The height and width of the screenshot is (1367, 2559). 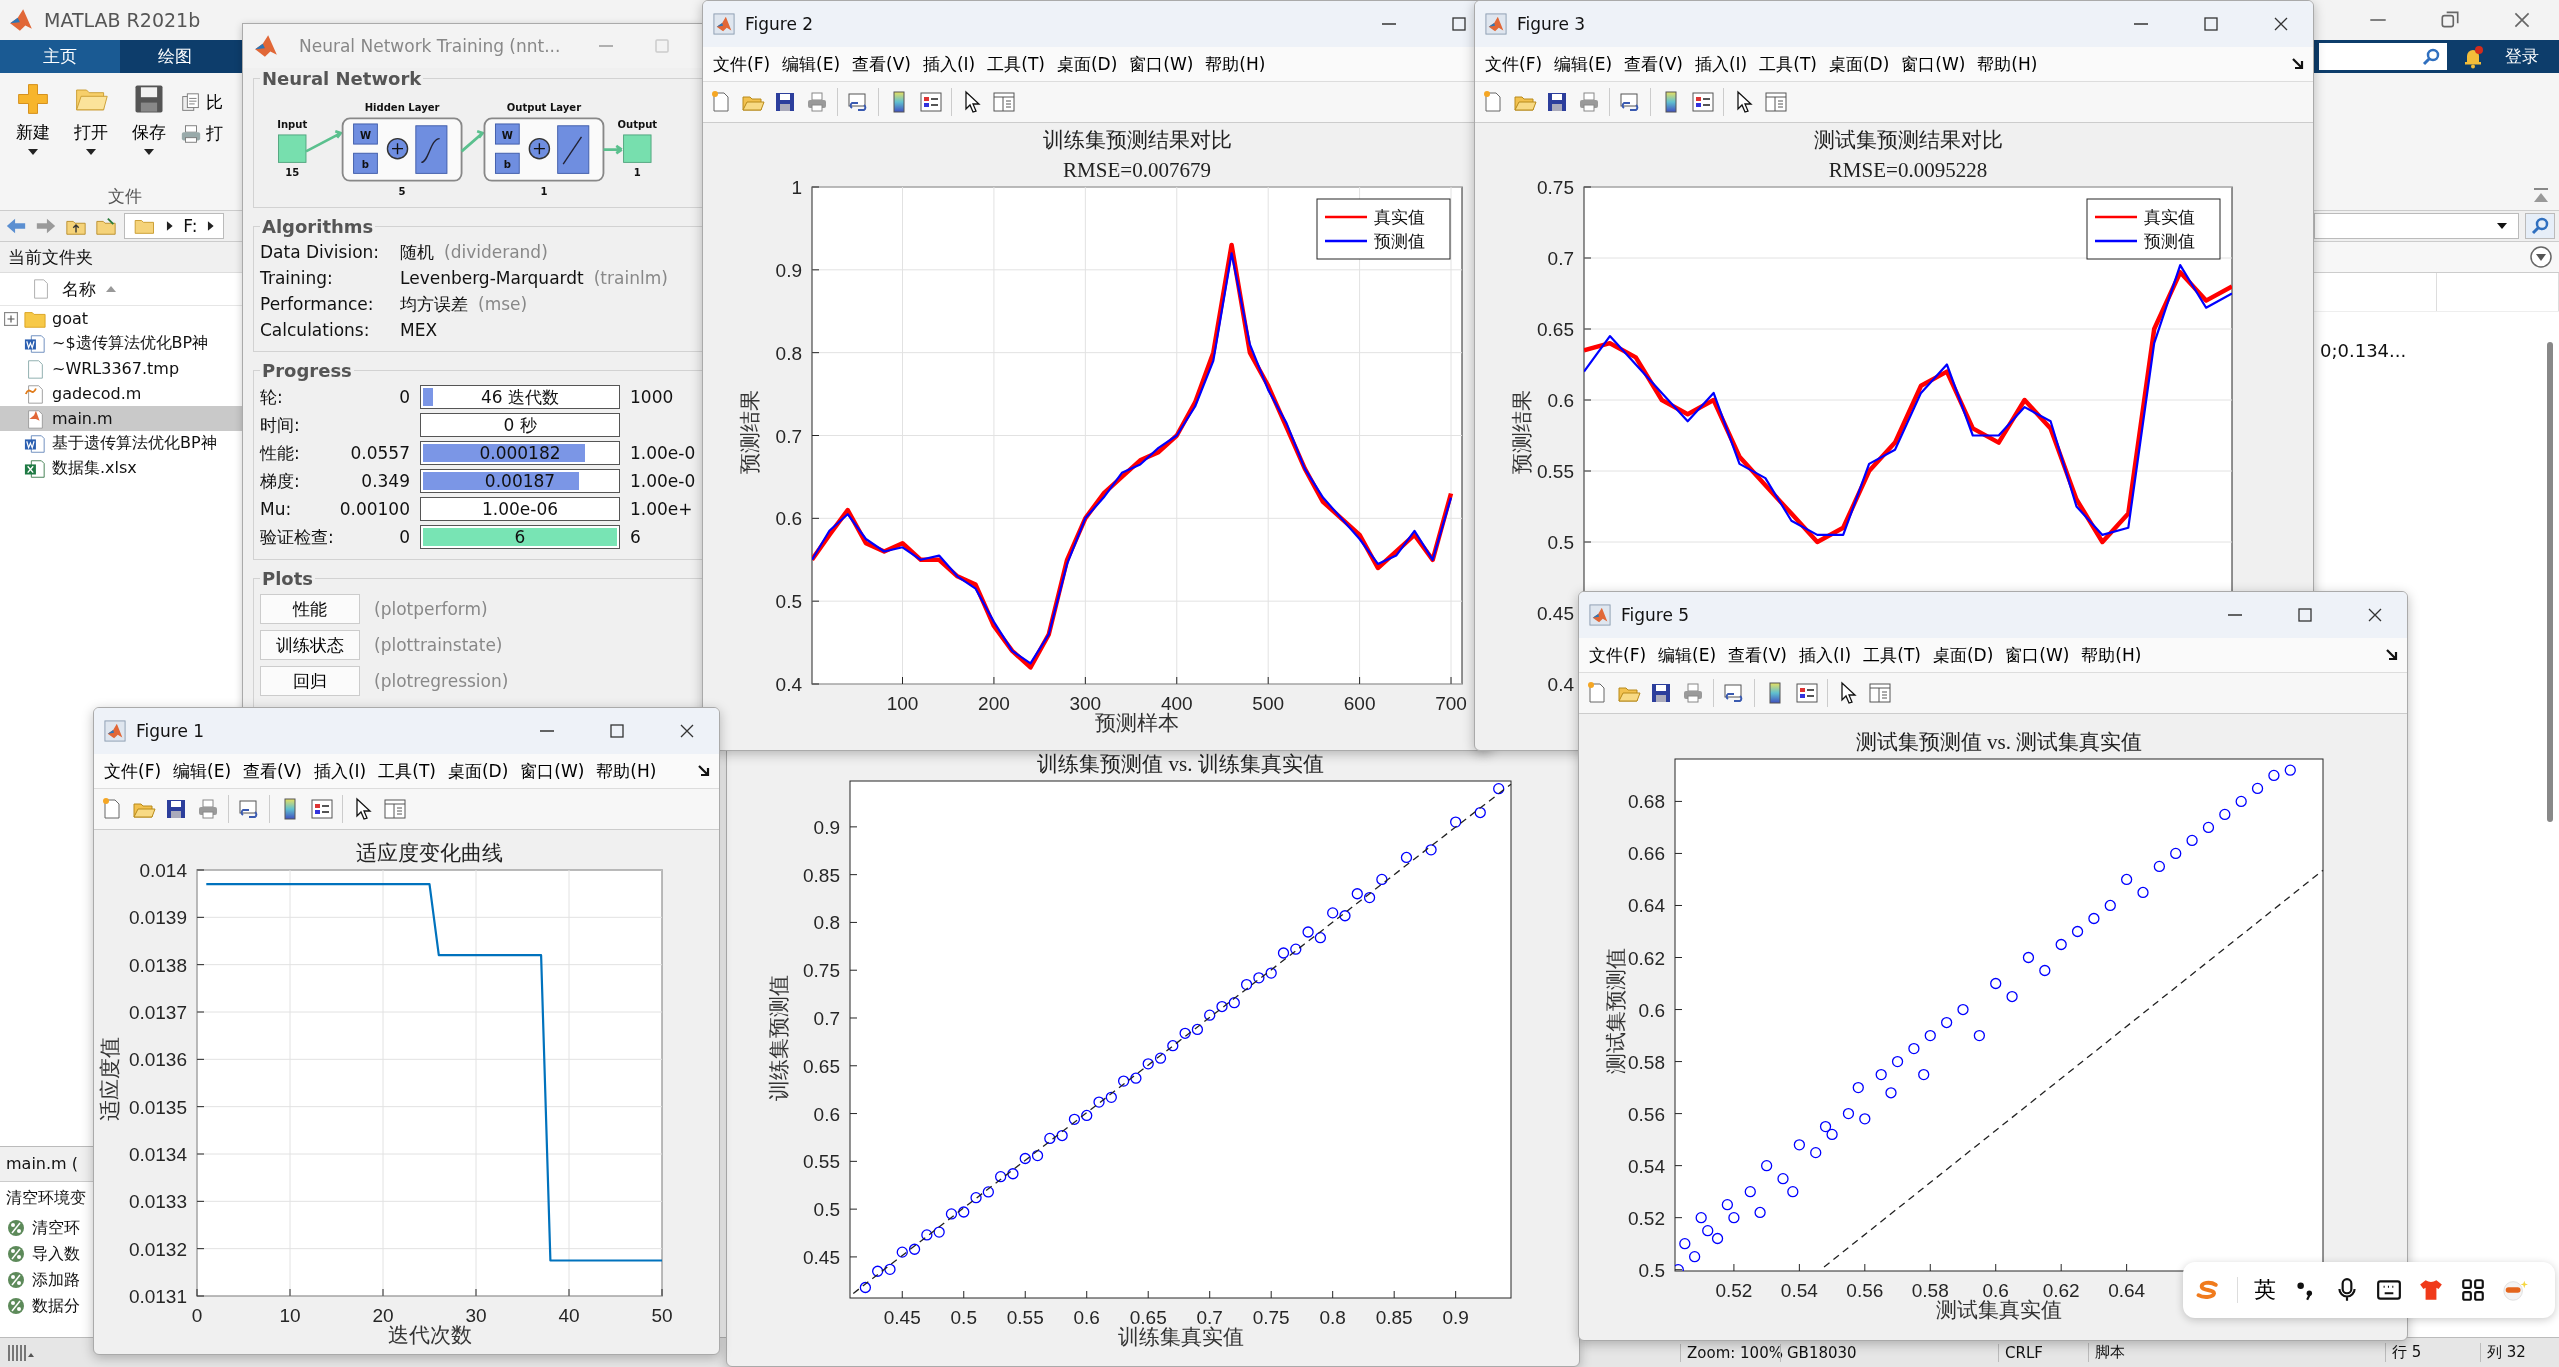 What do you see at coordinates (1999, 1310) in the screenshot?
I see `axis-label: 测试集真实值` at bounding box center [1999, 1310].